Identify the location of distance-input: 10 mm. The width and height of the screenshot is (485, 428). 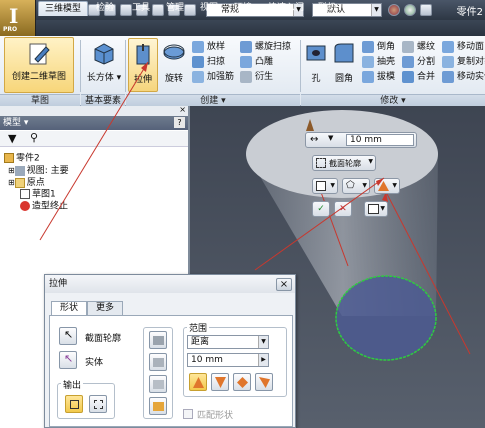
(380, 140).